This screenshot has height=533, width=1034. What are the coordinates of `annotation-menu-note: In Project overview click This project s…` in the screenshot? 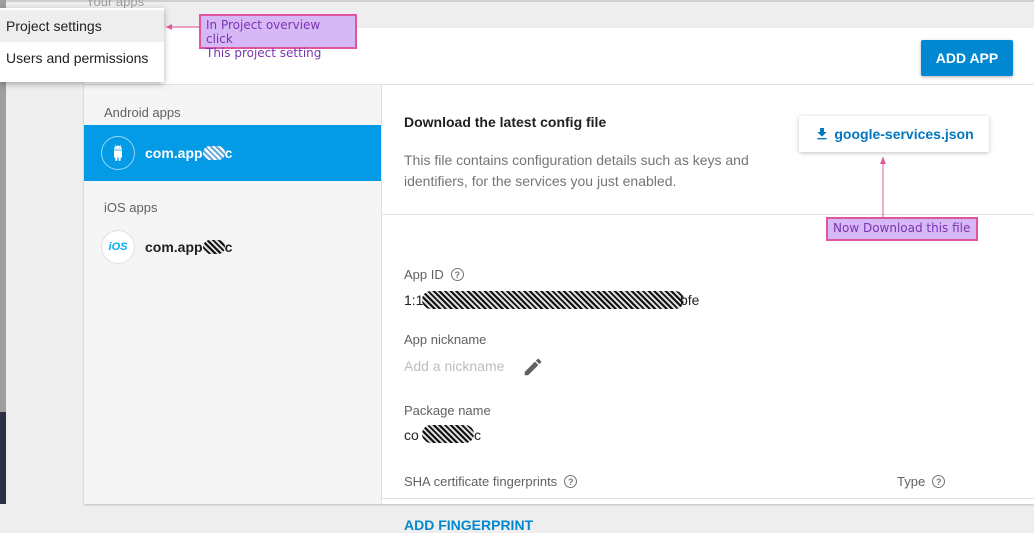 It's located at (278, 37).